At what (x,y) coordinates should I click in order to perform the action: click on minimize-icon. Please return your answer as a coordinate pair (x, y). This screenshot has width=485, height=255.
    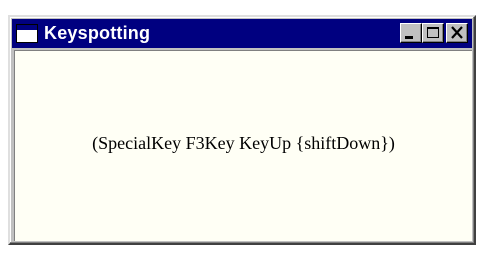
    Looking at the image, I should click on (409, 37).